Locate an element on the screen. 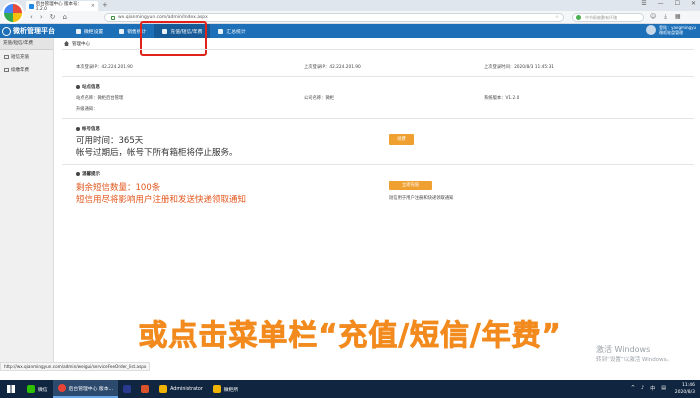 The image size is (700, 398). account-info-title: 帐号信息 is located at coordinates (88, 129).